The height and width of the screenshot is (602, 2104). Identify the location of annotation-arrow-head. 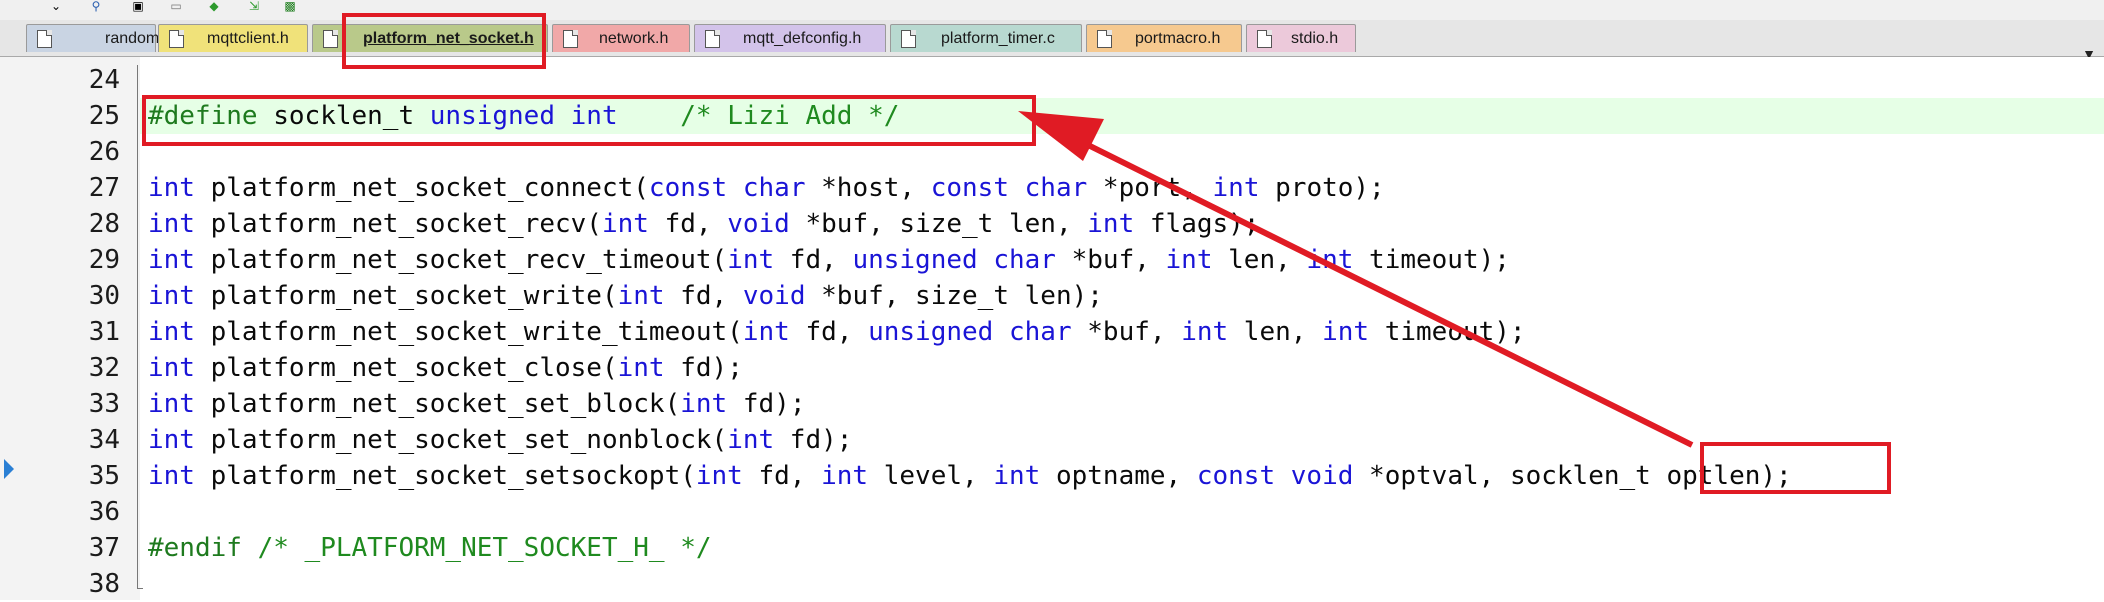
(1061, 136).